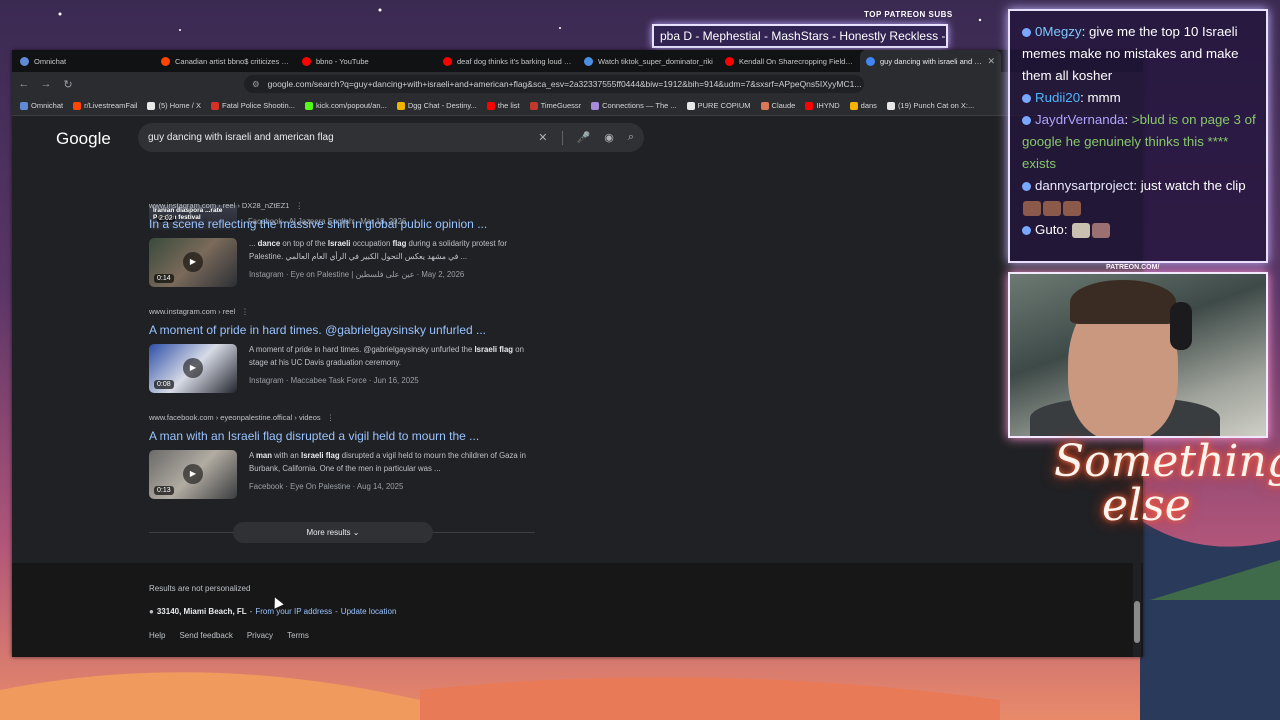 The height and width of the screenshot is (720, 1280). I want to click on mic-icon: 🎤, so click(584, 137).